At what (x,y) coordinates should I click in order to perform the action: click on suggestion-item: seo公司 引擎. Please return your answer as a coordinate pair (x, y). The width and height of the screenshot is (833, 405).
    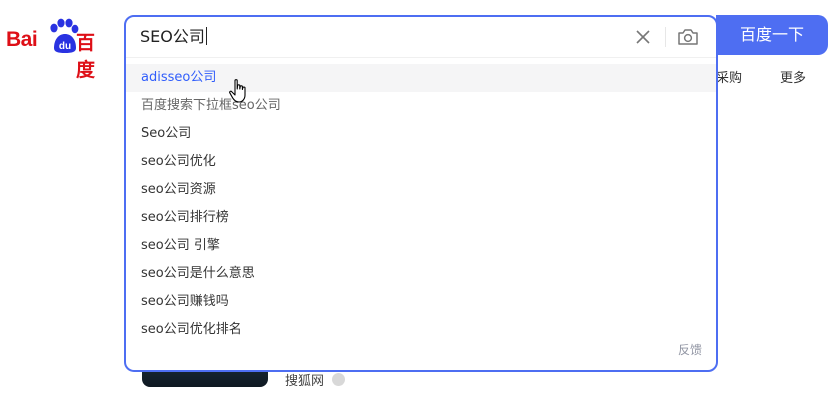
    Looking at the image, I should click on (421, 246).